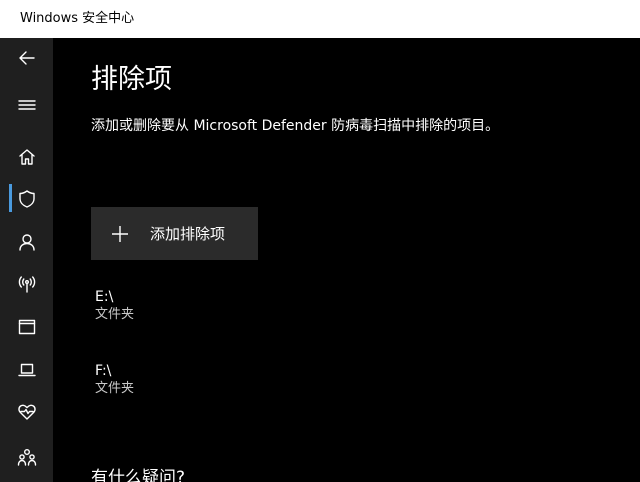 This screenshot has height=482, width=640. I want to click on plus-icon, so click(120, 234).